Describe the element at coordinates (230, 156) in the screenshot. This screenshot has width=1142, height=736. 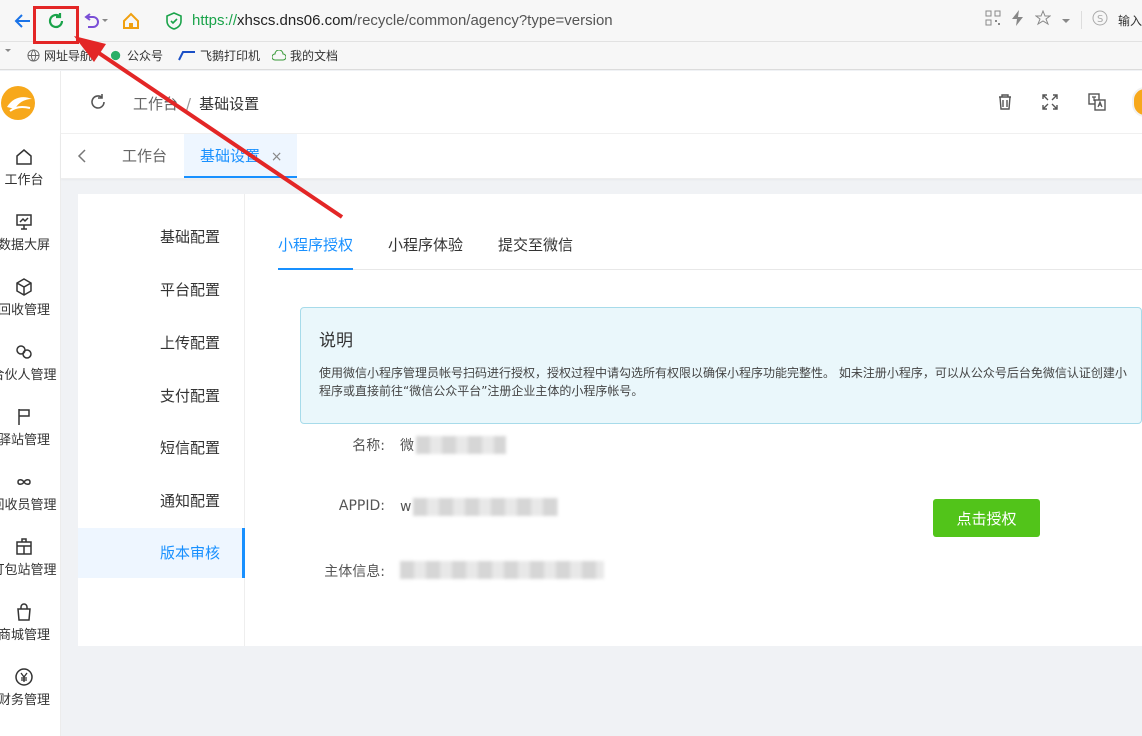
I see `tab-label: 基础设置` at that location.